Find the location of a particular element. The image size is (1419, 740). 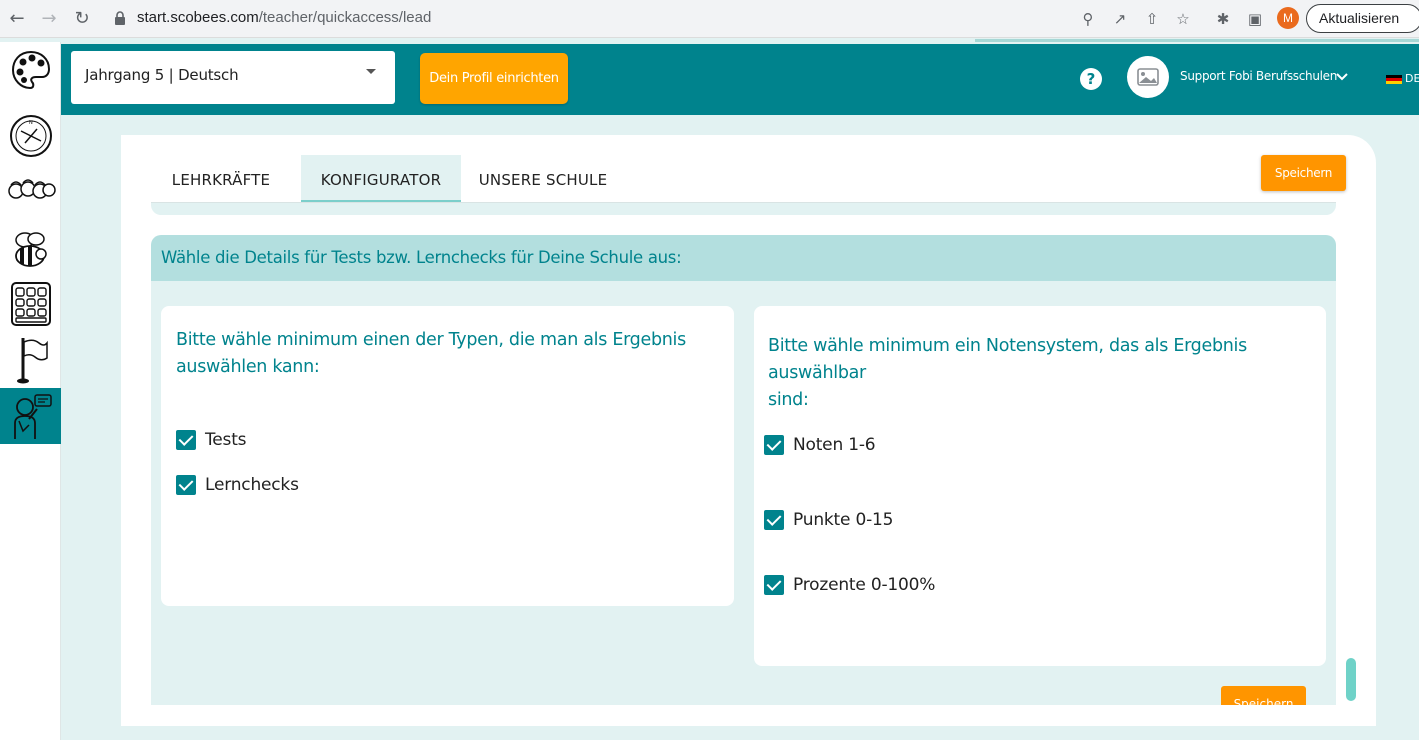

user-name: Support Fobi Berufsschulen is located at coordinates (1258, 76).